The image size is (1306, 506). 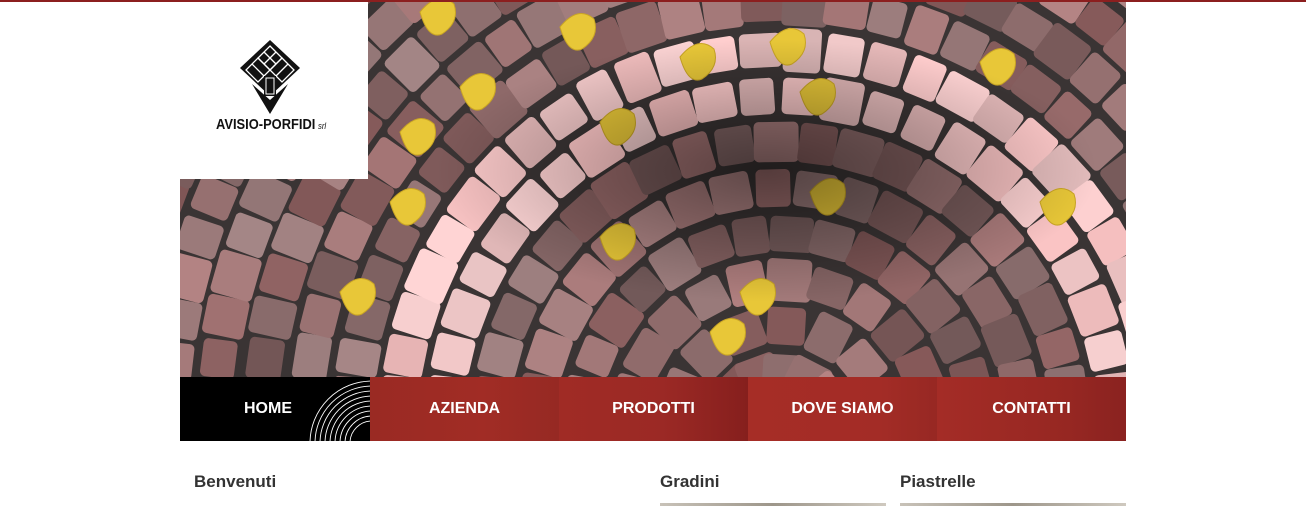 I want to click on main-navigation: HOME AZIENDA PRODOTTI, so click(x=653, y=409).